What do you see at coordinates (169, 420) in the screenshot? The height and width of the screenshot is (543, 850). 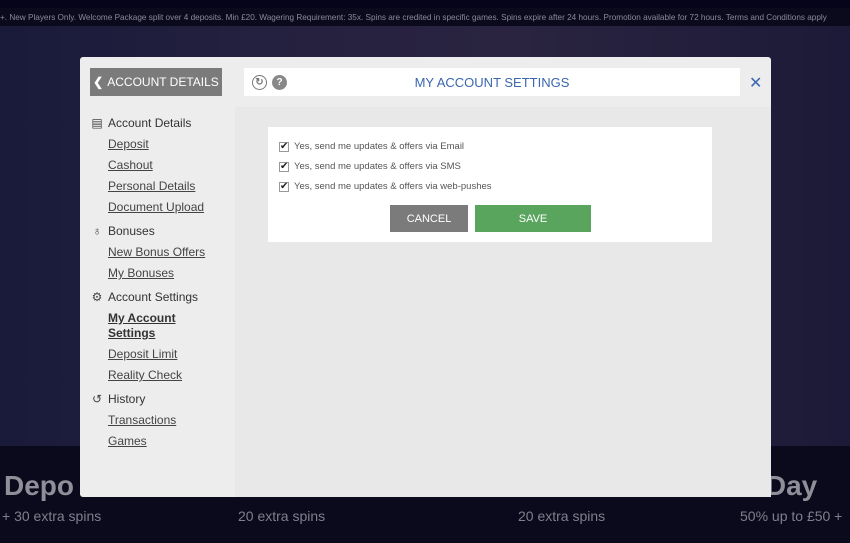 I see `sidebar-link: Transactions` at bounding box center [169, 420].